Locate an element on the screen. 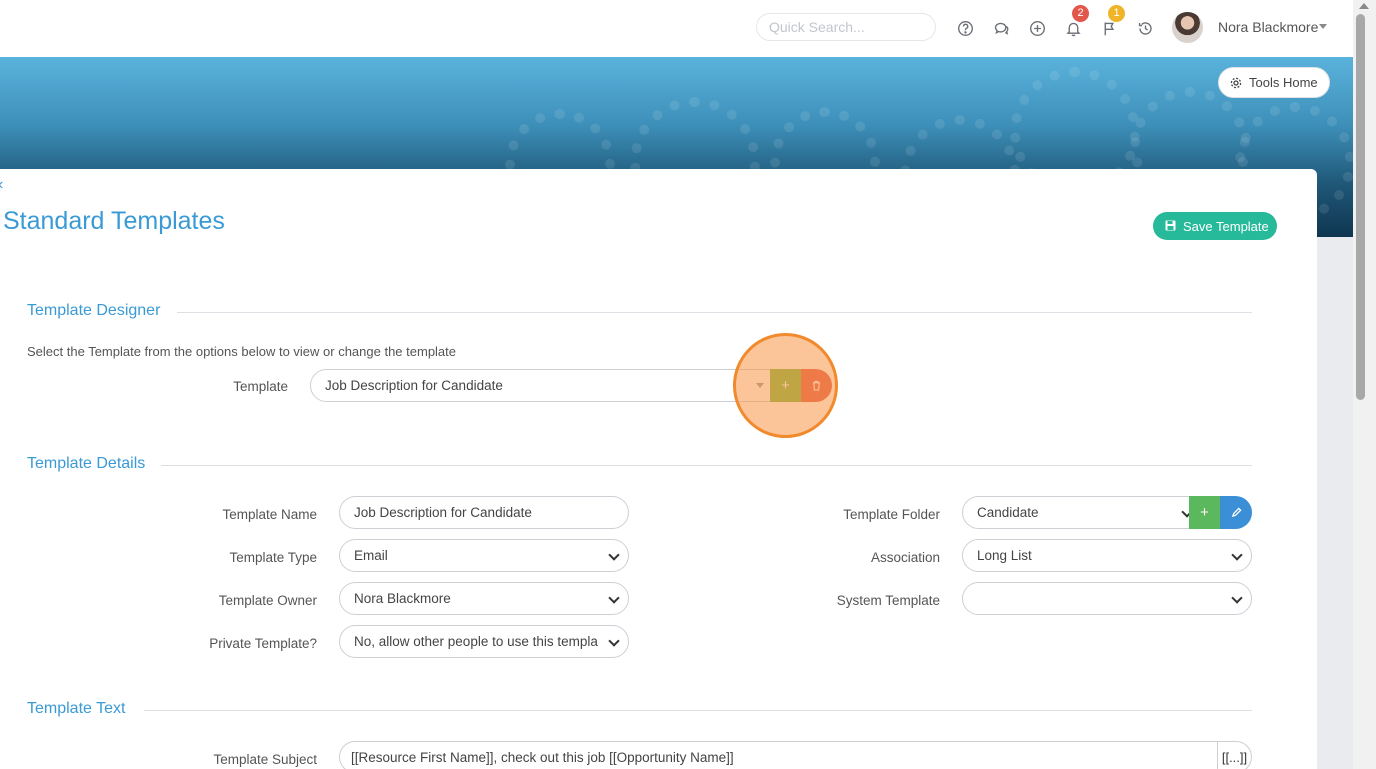 The height and width of the screenshot is (769, 1376). template-name-input: Job Description for Candidate is located at coordinates (484, 512).